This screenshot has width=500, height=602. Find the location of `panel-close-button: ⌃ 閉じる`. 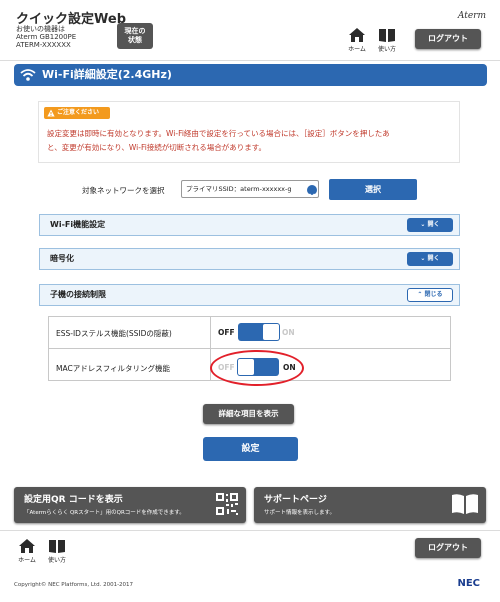

panel-close-button: ⌃ 閉じる is located at coordinates (430, 295).